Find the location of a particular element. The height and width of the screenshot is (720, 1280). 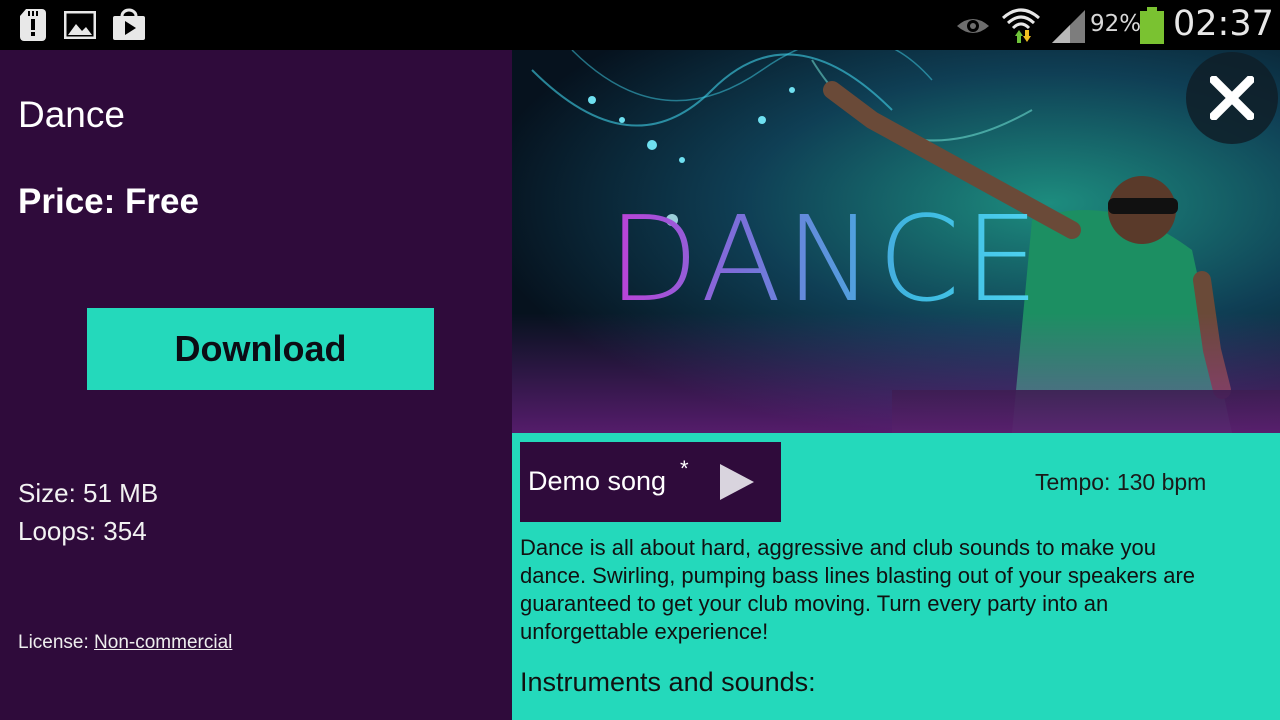

signal-icon is located at coordinates (1068, 26).